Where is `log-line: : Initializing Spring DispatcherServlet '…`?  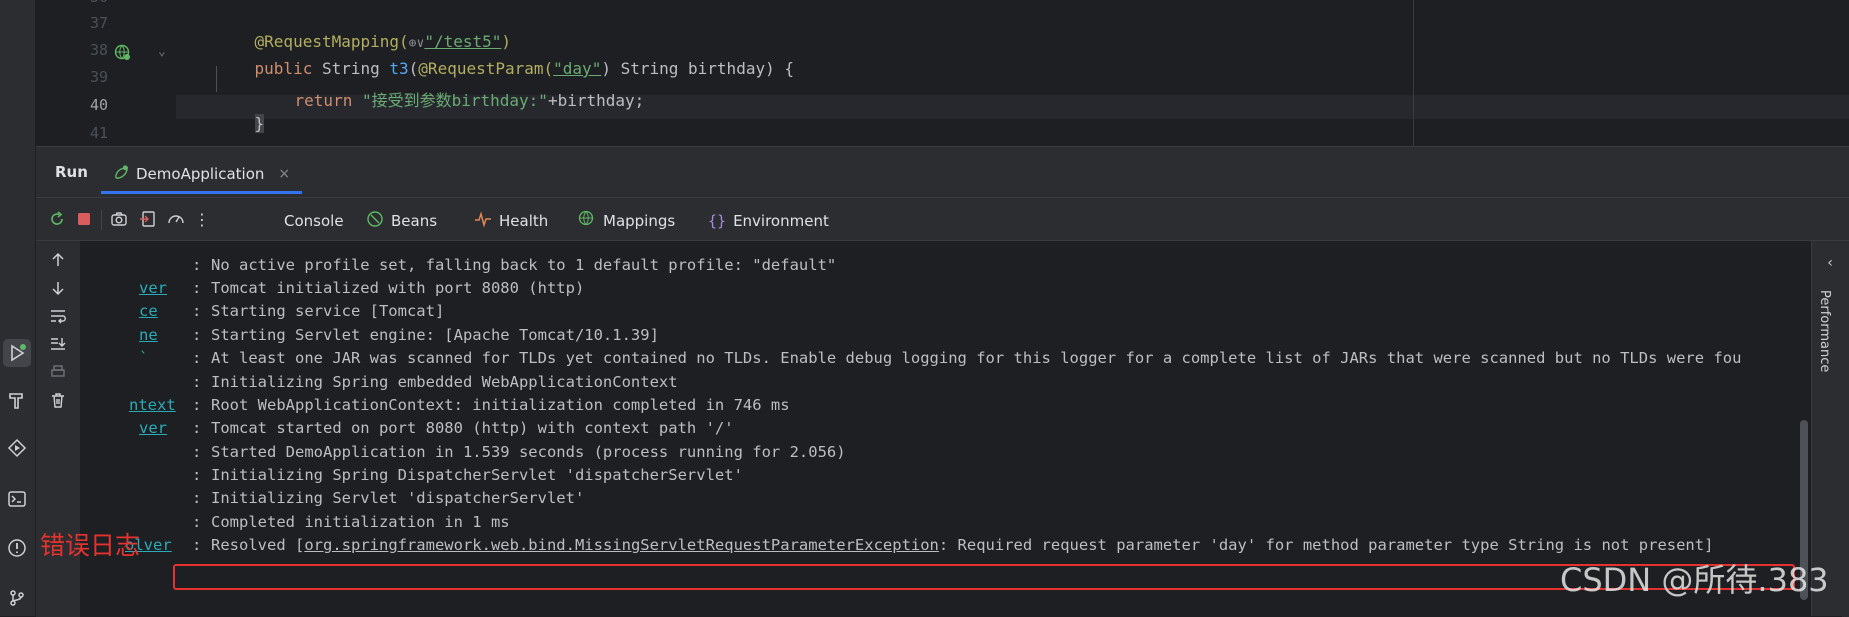 log-line: : Initializing Spring DispatcherServlet '… is located at coordinates (467, 475).